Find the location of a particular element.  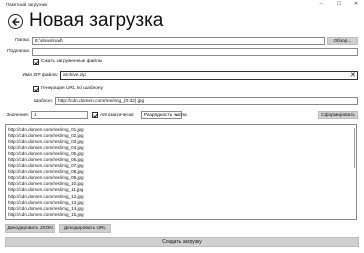

subfolder-label: Подпапка: is located at coordinates (18, 51).